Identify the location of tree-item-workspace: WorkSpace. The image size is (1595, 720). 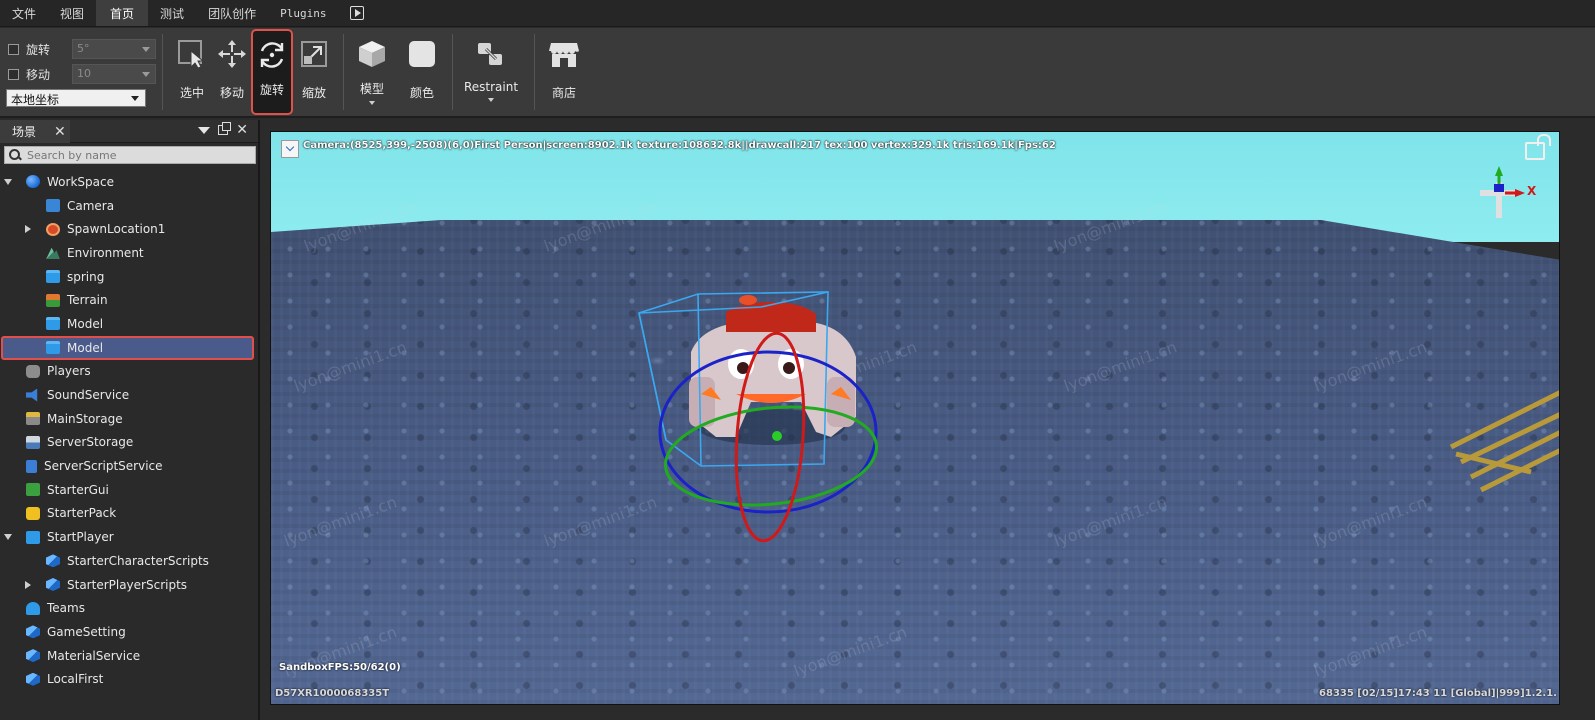
(129, 182).